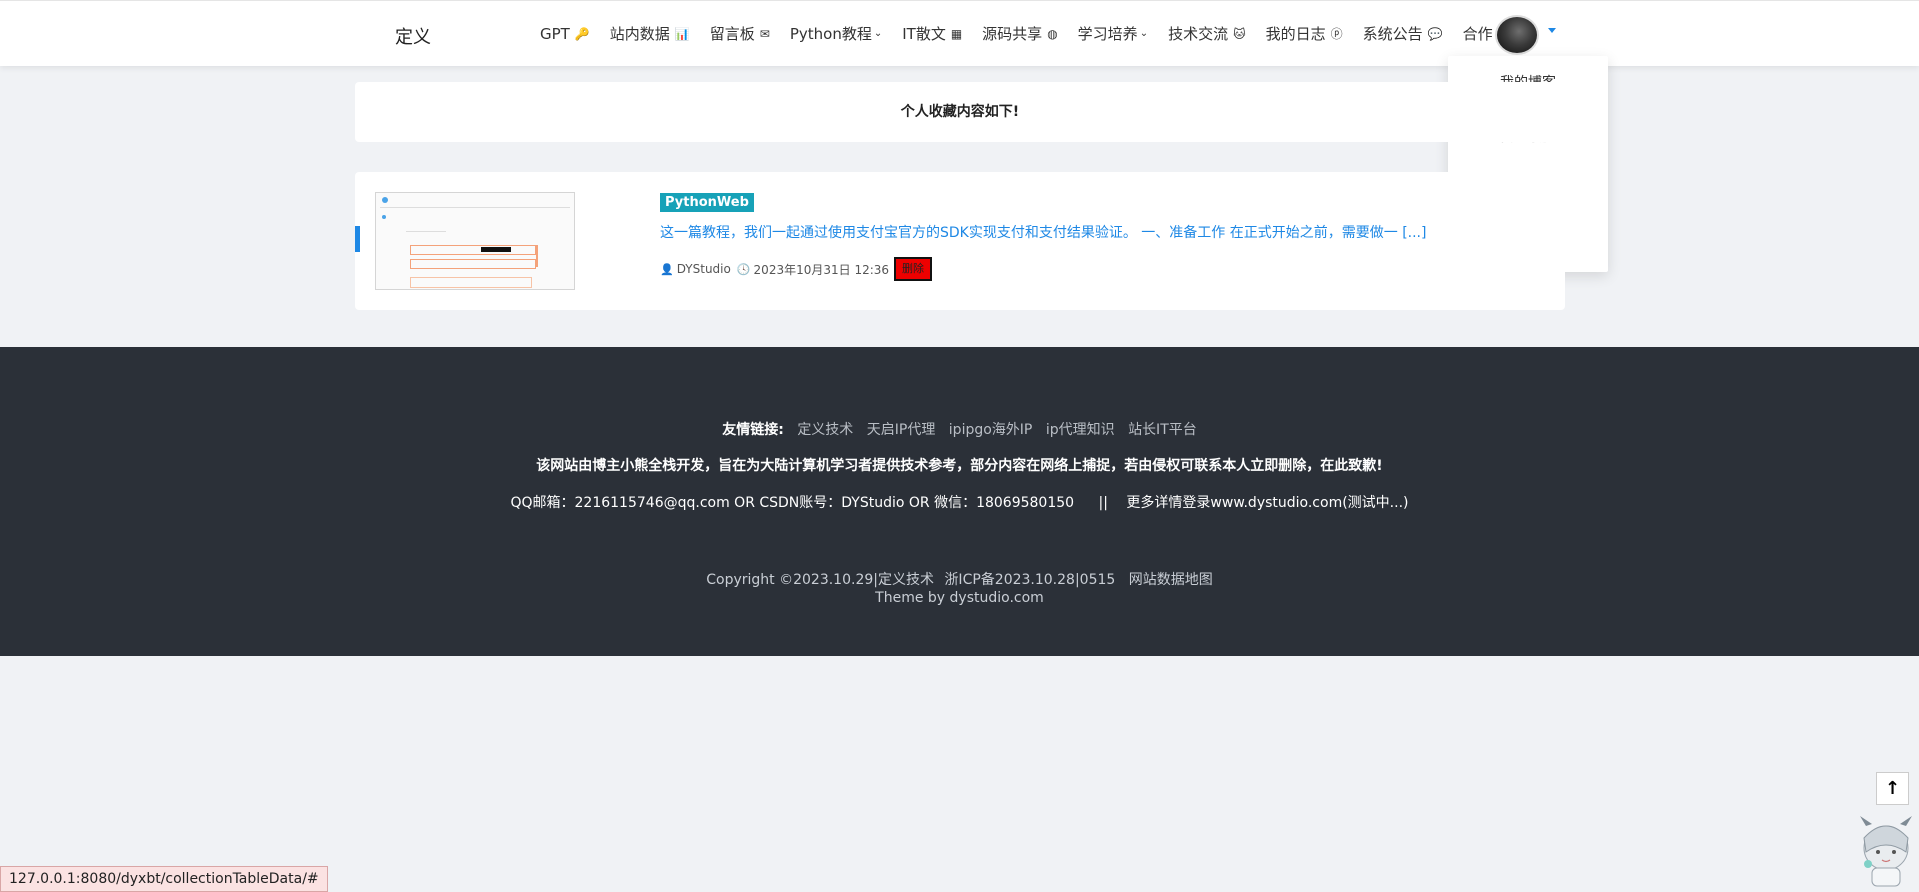 This screenshot has width=1919, height=892. I want to click on footer-more: 更多详情登录www.dystudio.com(测试中...), so click(1267, 503).